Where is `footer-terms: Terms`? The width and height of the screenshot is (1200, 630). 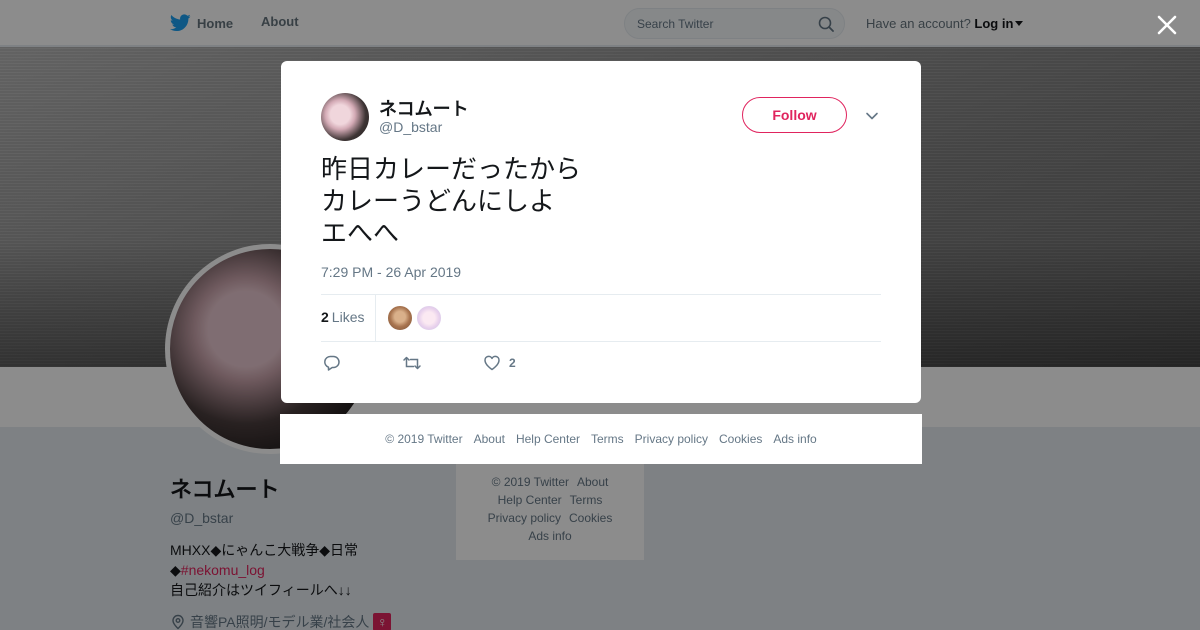
footer-terms: Terms is located at coordinates (607, 439).